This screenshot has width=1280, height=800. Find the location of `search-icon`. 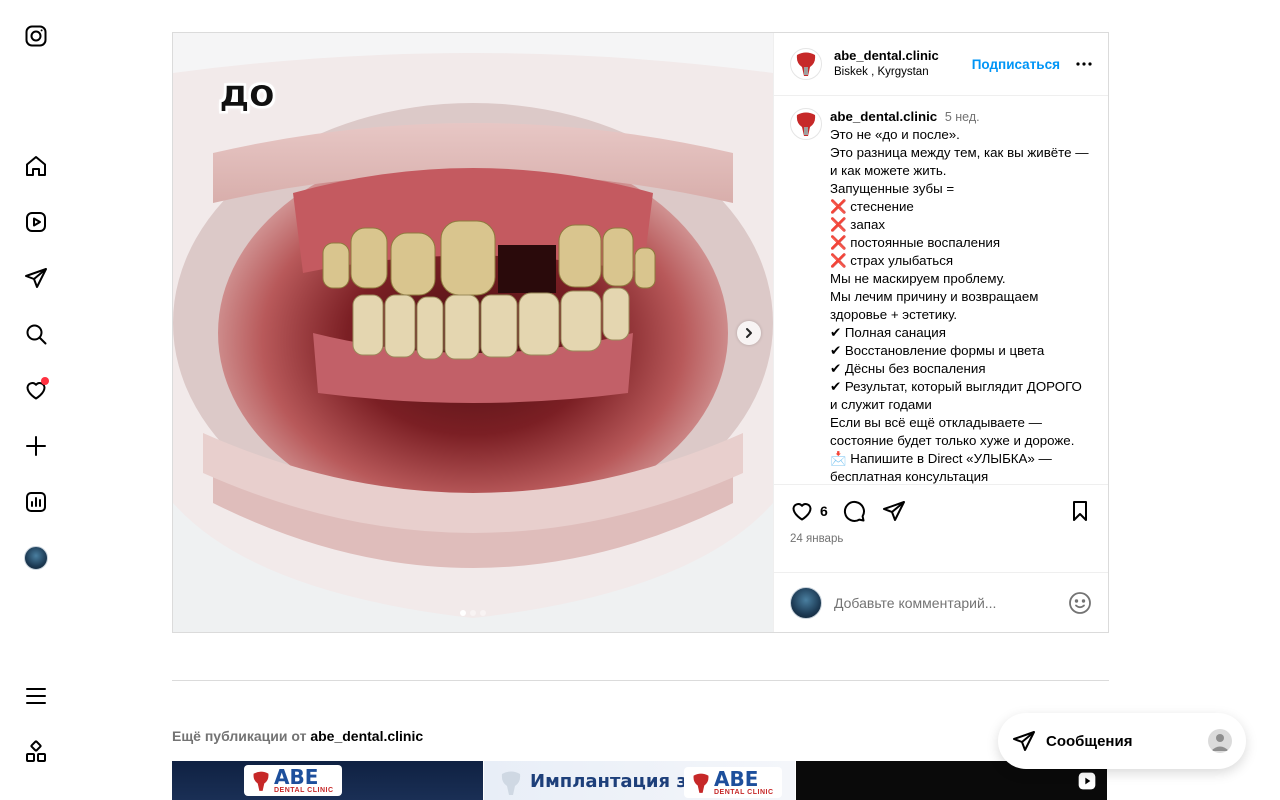

search-icon is located at coordinates (36, 334).